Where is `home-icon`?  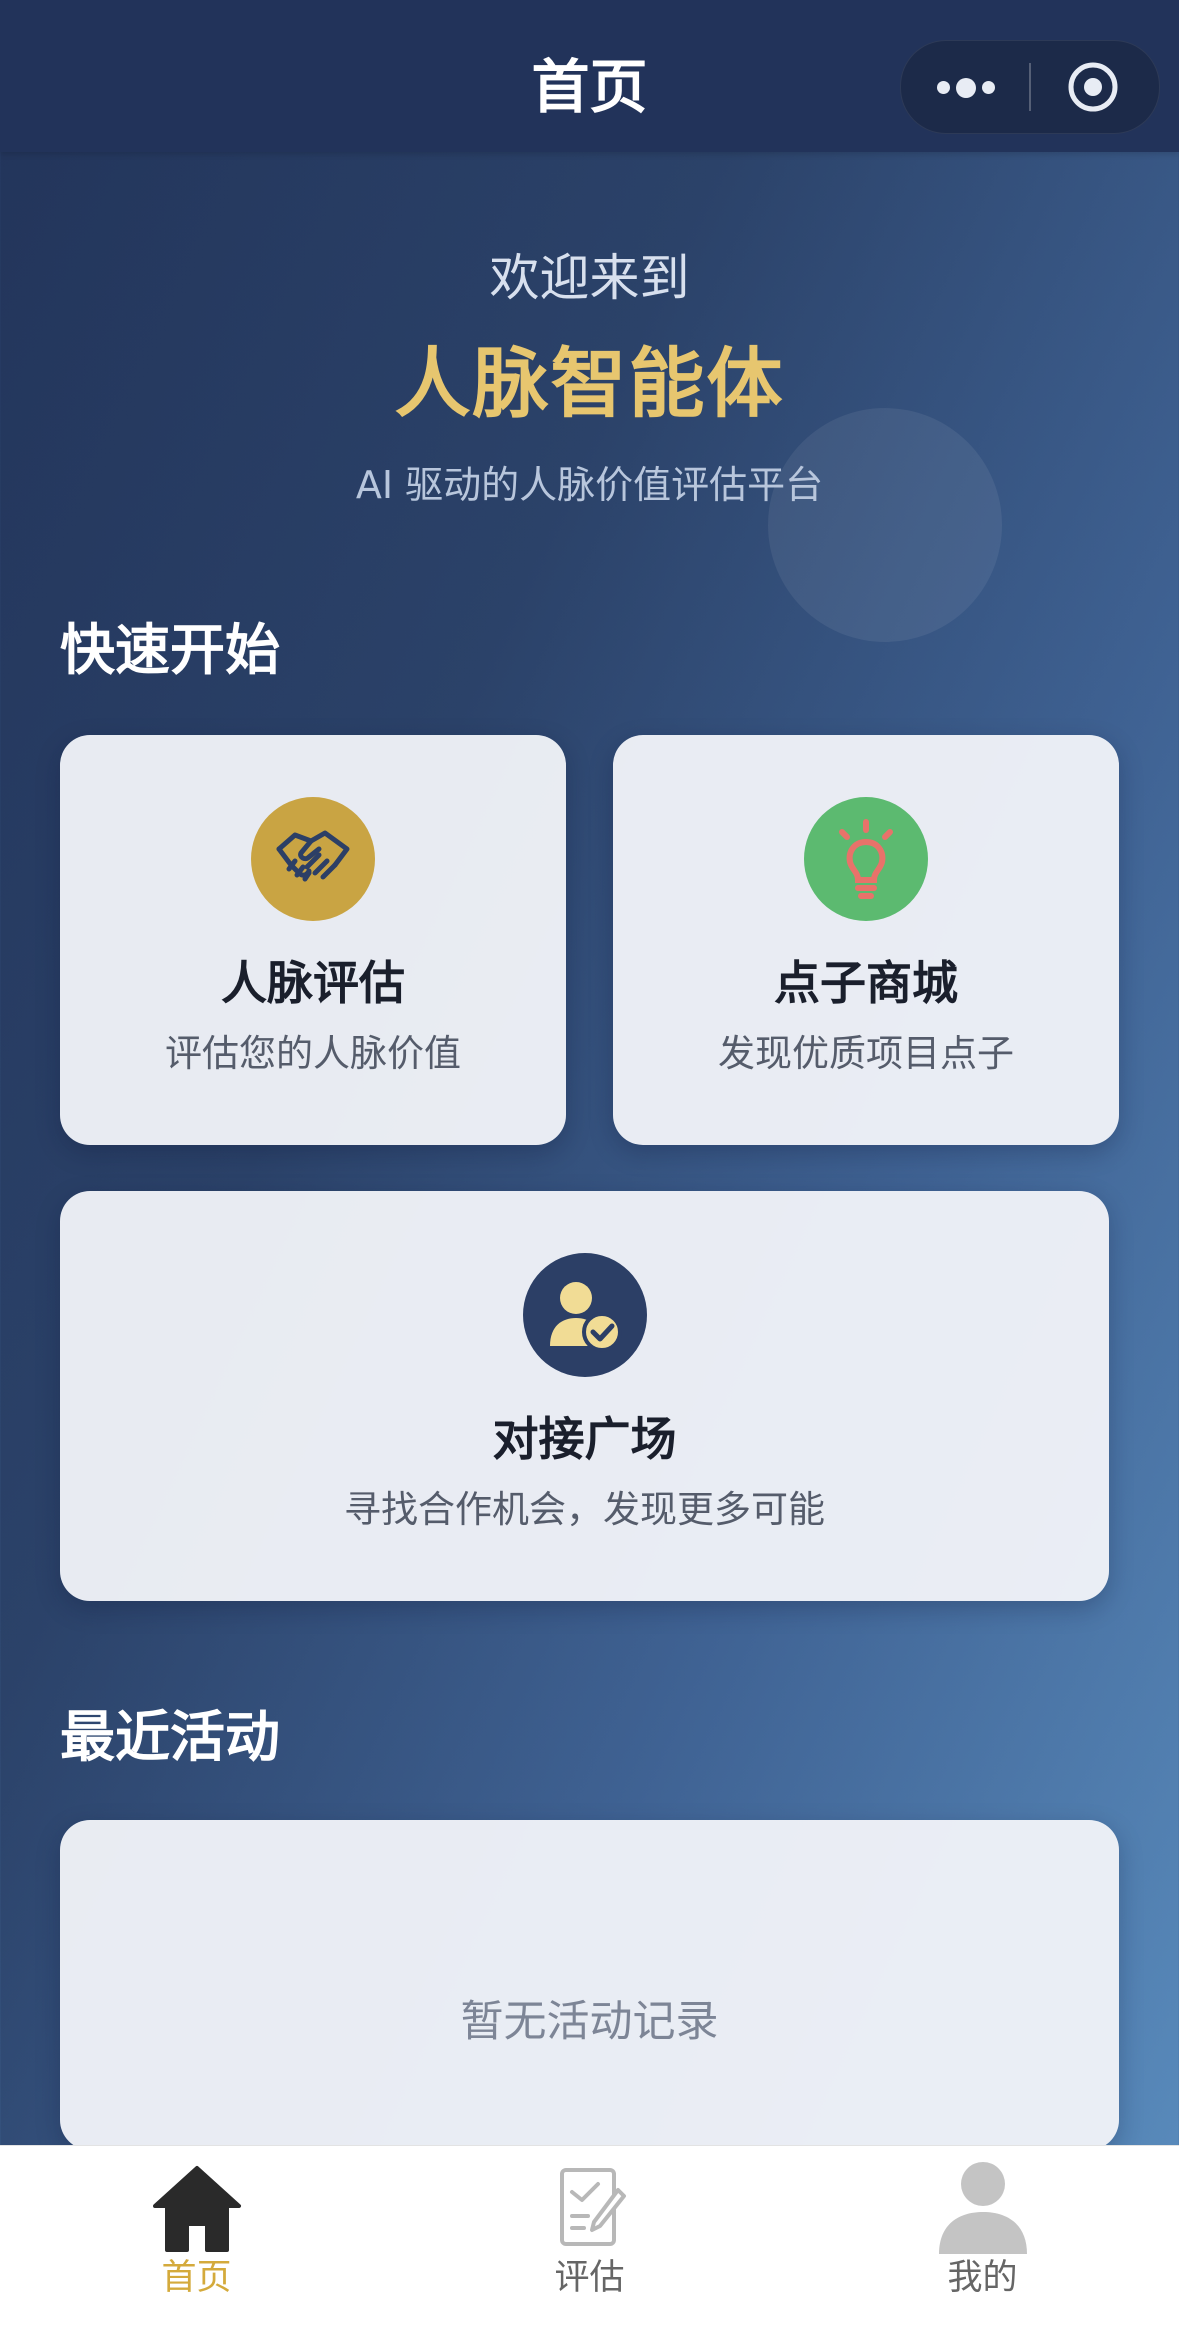
home-icon is located at coordinates (196, 2209).